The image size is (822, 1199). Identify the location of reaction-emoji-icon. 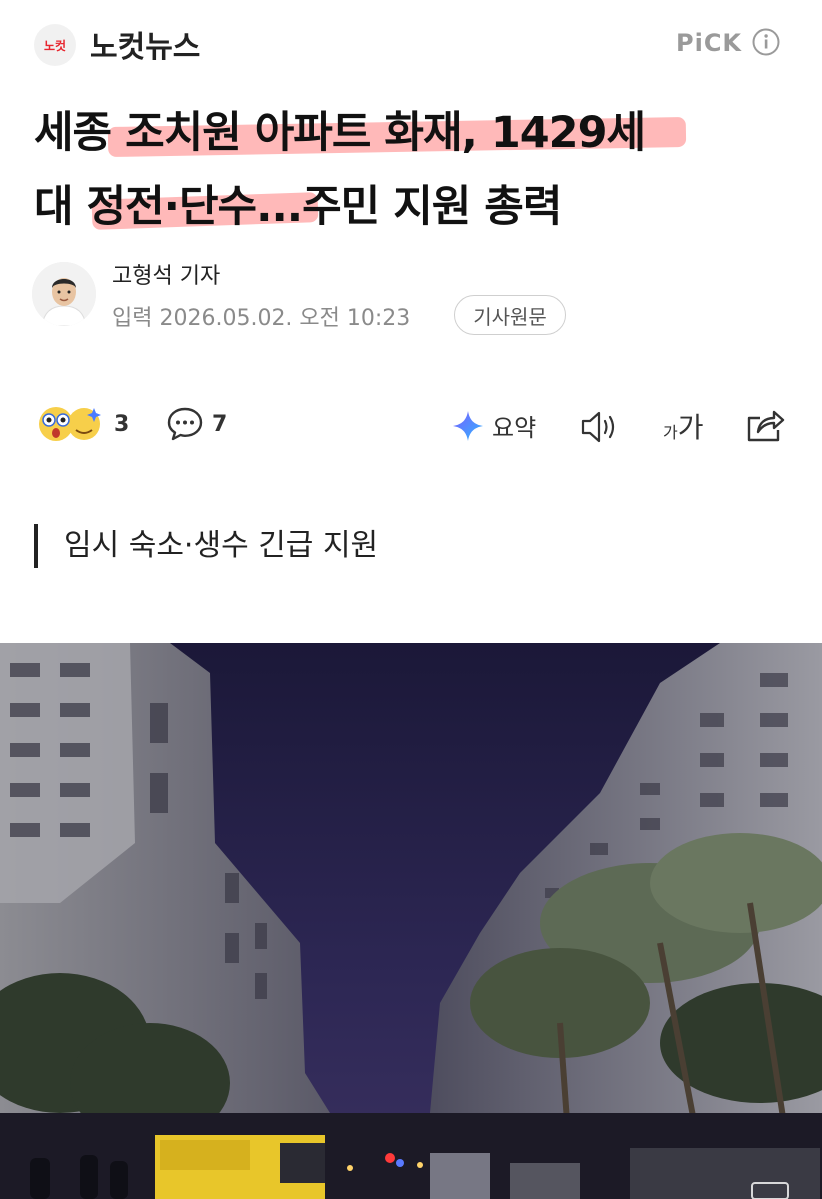
(70, 424).